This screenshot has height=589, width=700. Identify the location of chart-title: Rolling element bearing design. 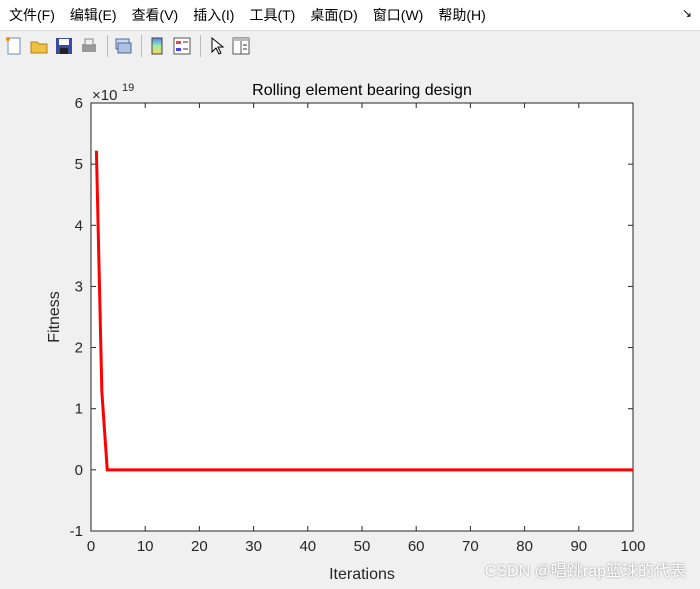
(362, 90).